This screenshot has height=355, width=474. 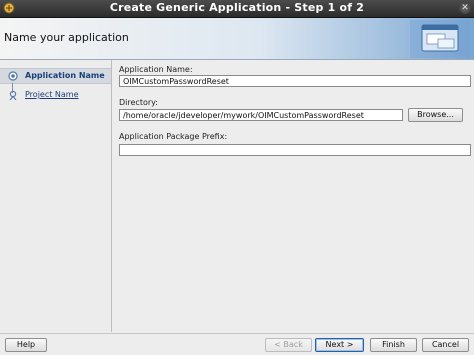 I want to click on window-title: Create Generic Application - Step 1 of 2, so click(x=237, y=7).